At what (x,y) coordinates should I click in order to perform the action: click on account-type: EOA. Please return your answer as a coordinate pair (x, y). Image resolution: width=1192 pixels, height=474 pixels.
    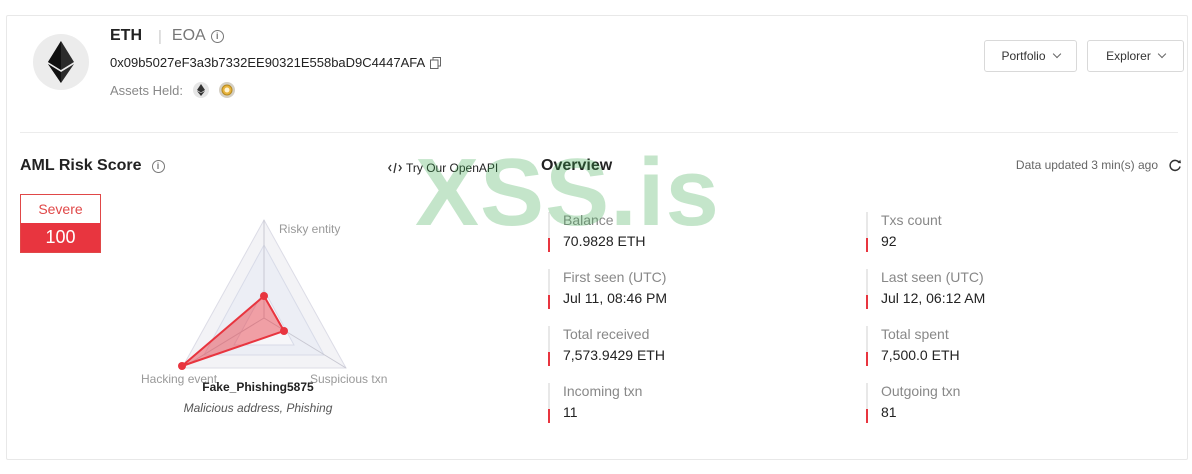
    Looking at the image, I should click on (188, 35).